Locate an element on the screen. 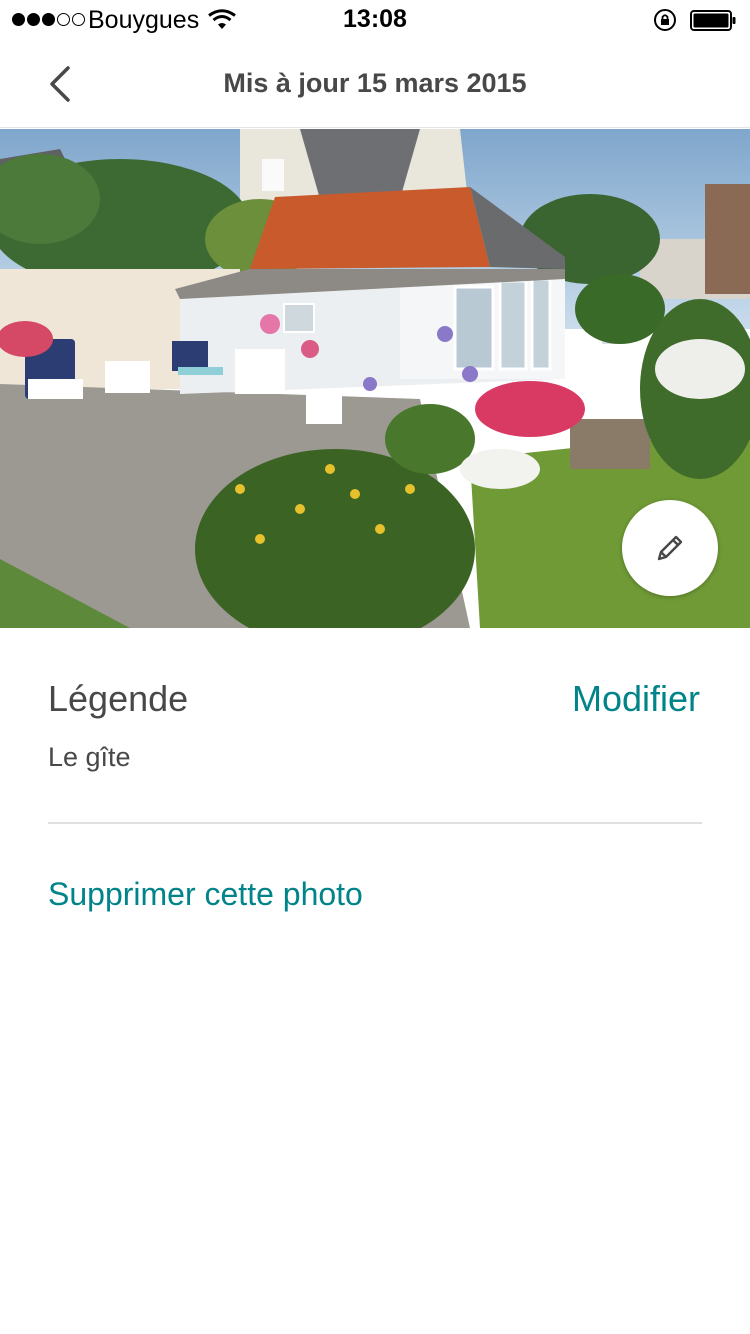 The height and width of the screenshot is (1334, 750). caption-value: Le gîte is located at coordinates (89, 757).